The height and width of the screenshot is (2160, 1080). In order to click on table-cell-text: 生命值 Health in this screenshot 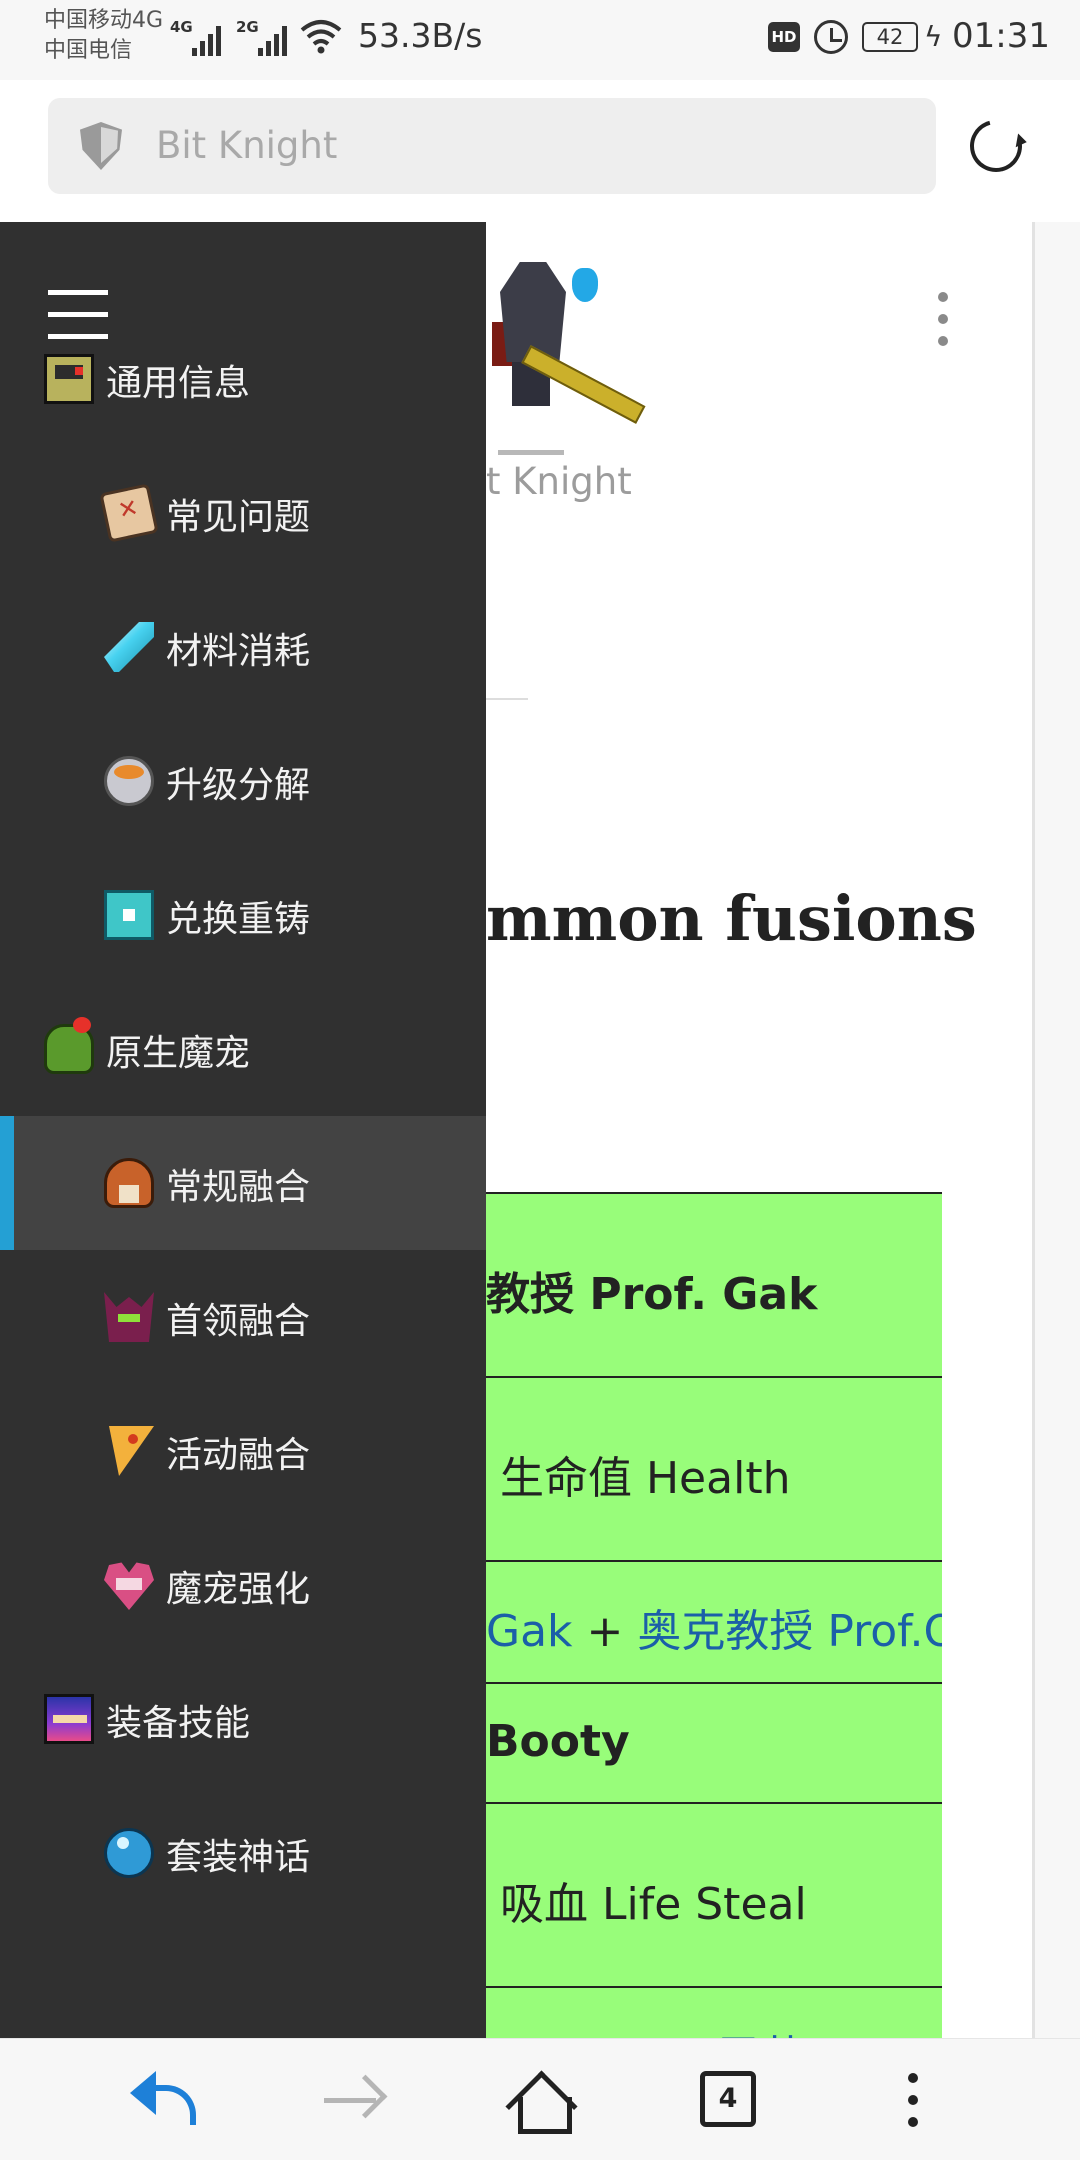, I will do `click(638, 1474)`.